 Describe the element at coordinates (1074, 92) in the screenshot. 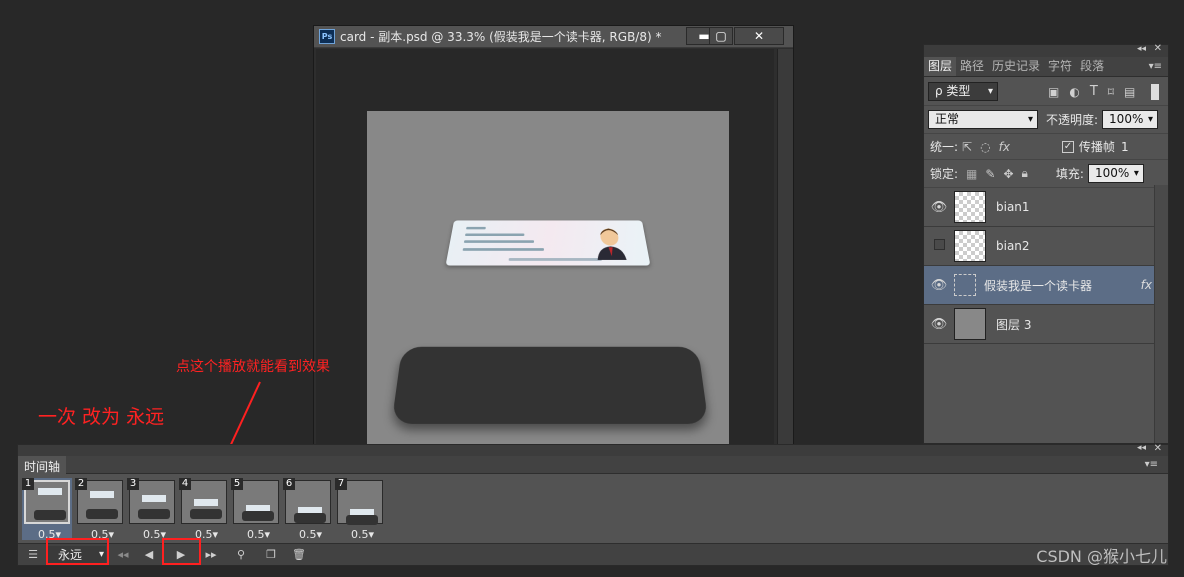

I see `filter-adjustment-icon: ◐` at that location.